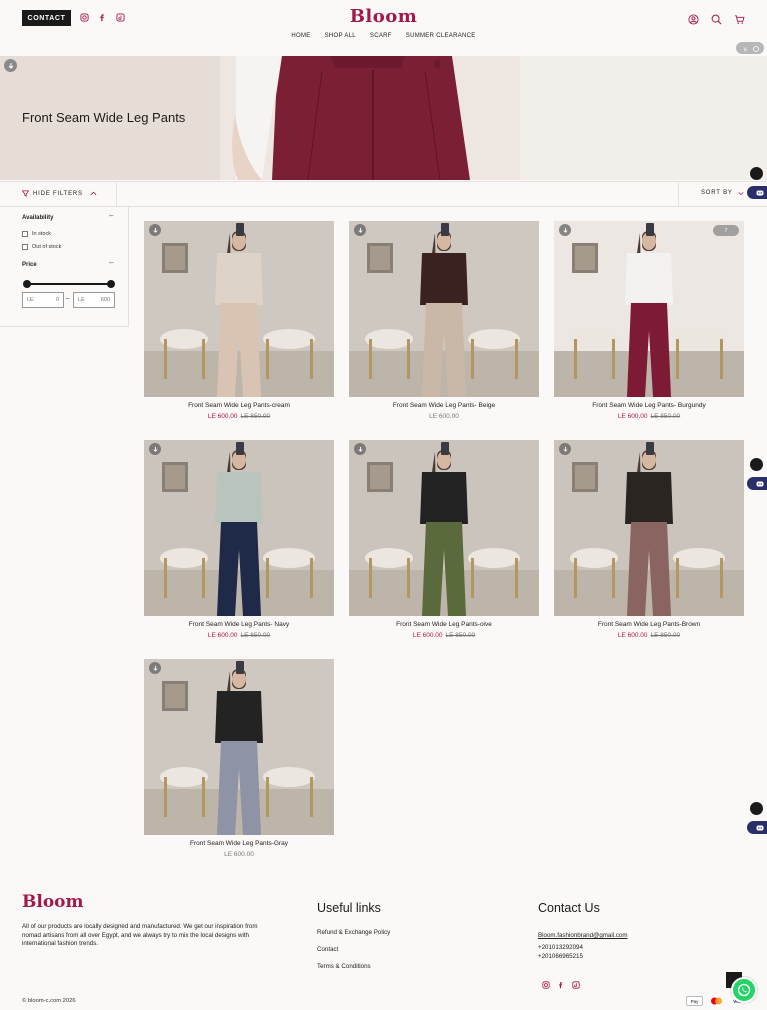  I want to click on brand-logo: Bloom, so click(383, 16).